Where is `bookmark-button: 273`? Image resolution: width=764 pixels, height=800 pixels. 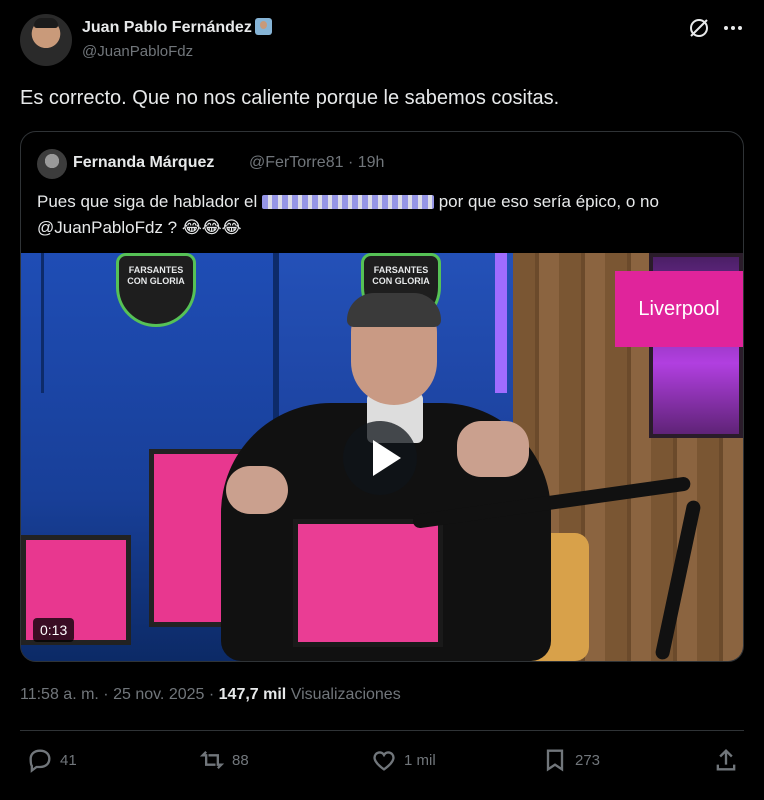
bookmark-button: 273 is located at coordinates (570, 760).